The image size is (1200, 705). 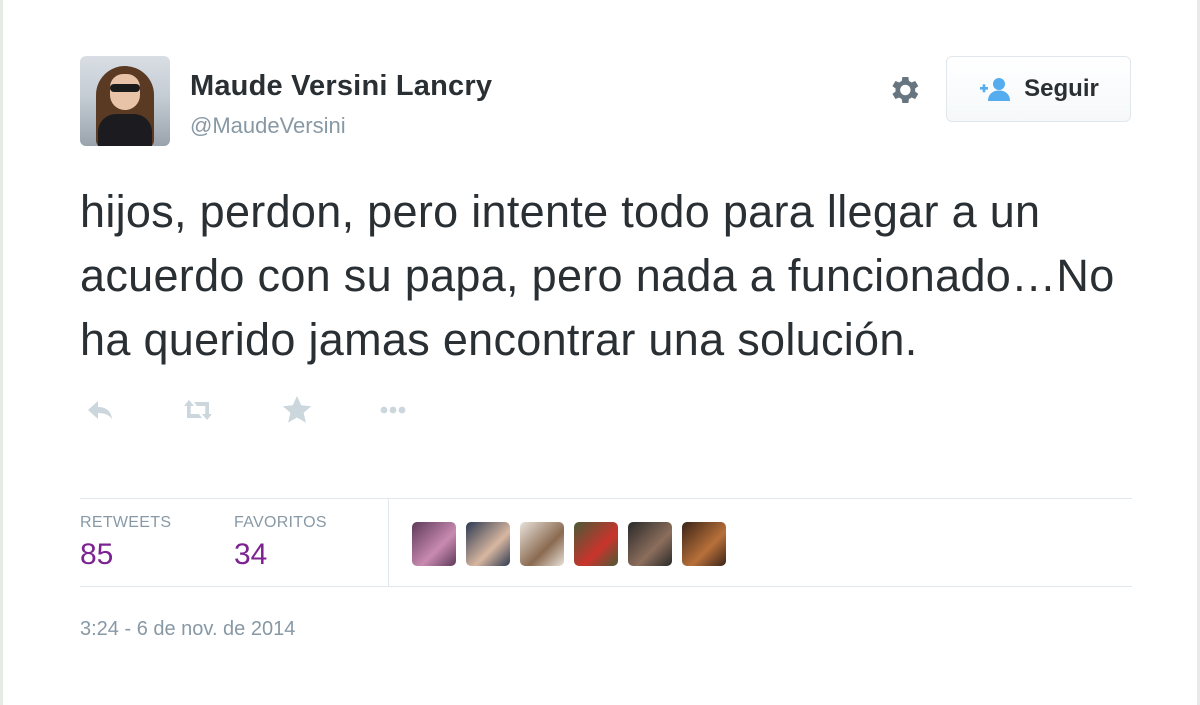 What do you see at coordinates (297, 410) in the screenshot?
I see `favorite-star-icon` at bounding box center [297, 410].